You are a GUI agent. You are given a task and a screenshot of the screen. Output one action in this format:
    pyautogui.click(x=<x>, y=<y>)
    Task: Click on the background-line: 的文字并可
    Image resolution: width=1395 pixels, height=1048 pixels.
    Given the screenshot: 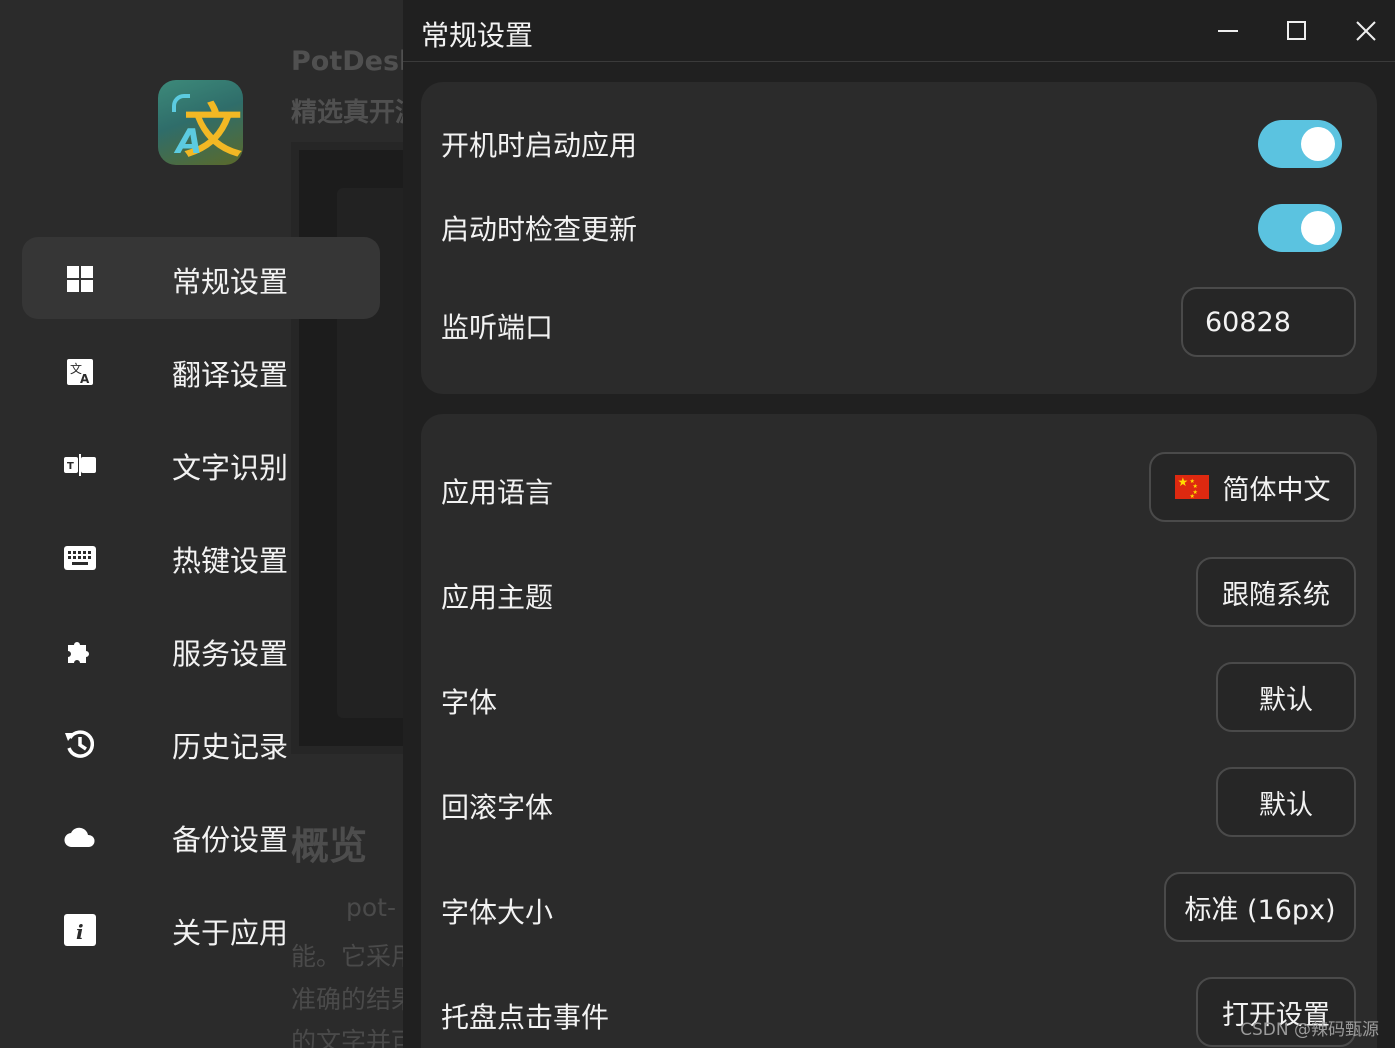 What is the action you would take?
    pyautogui.click(x=347, y=1037)
    